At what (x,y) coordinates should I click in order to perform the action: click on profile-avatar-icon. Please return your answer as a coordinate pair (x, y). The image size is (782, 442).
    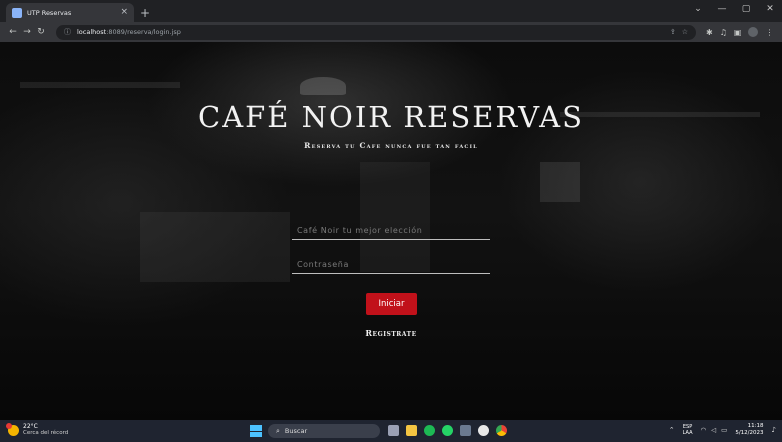
    Looking at the image, I should click on (753, 32).